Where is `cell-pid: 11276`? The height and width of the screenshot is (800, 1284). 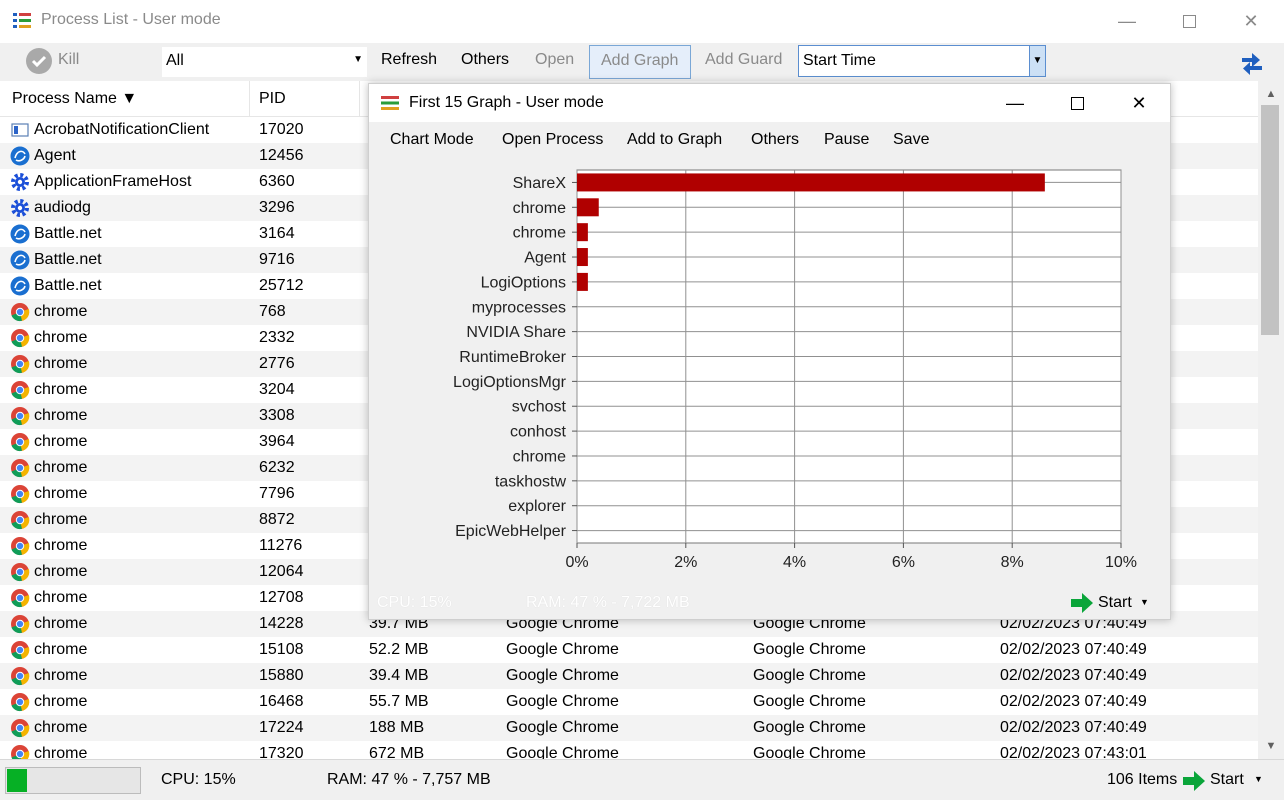
cell-pid: 11276 is located at coordinates (281, 545).